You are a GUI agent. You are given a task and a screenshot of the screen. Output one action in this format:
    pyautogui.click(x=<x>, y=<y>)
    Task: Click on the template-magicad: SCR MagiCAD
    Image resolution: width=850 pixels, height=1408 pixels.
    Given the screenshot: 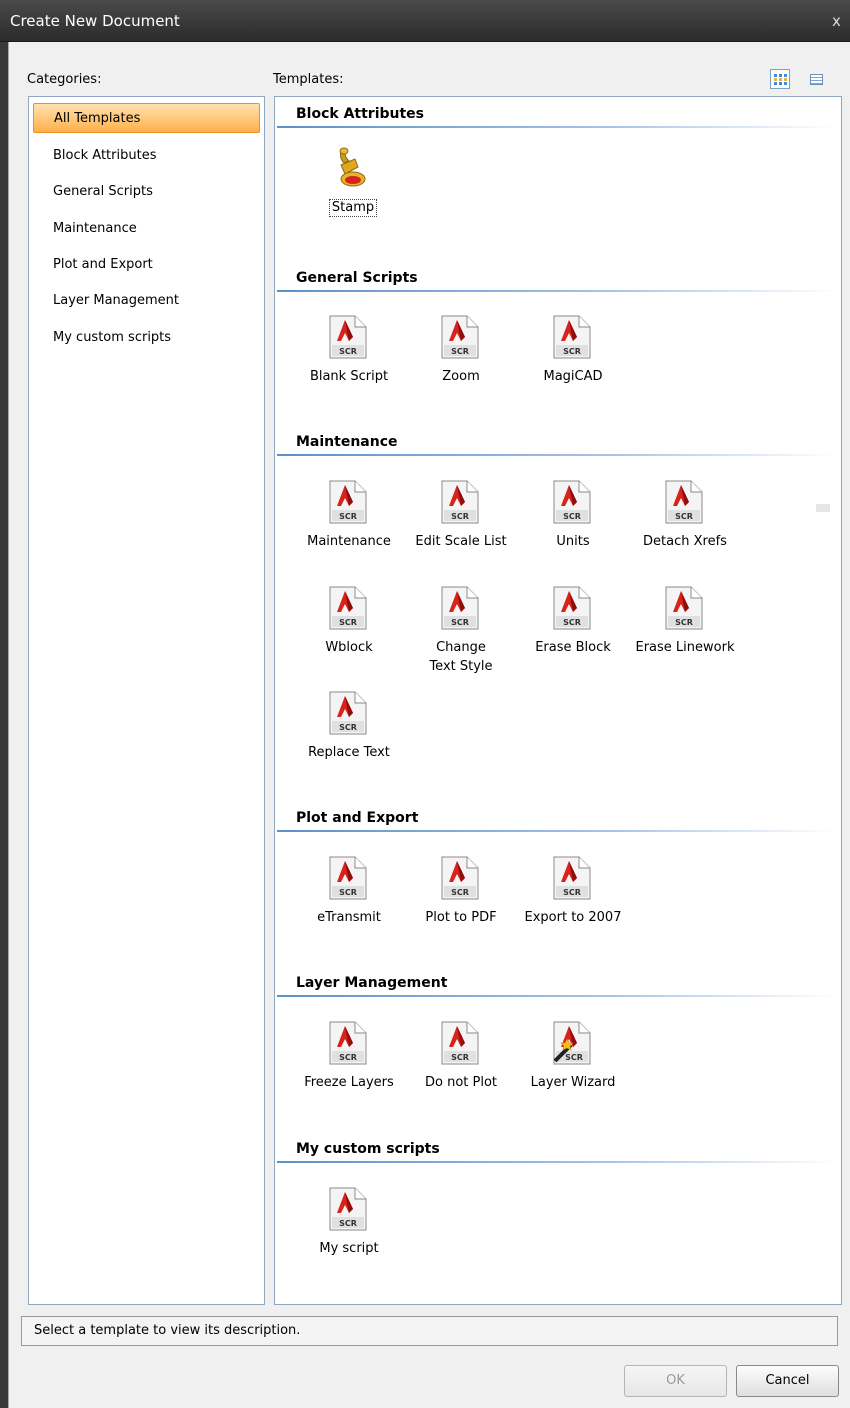 What is the action you would take?
    pyautogui.click(x=573, y=360)
    